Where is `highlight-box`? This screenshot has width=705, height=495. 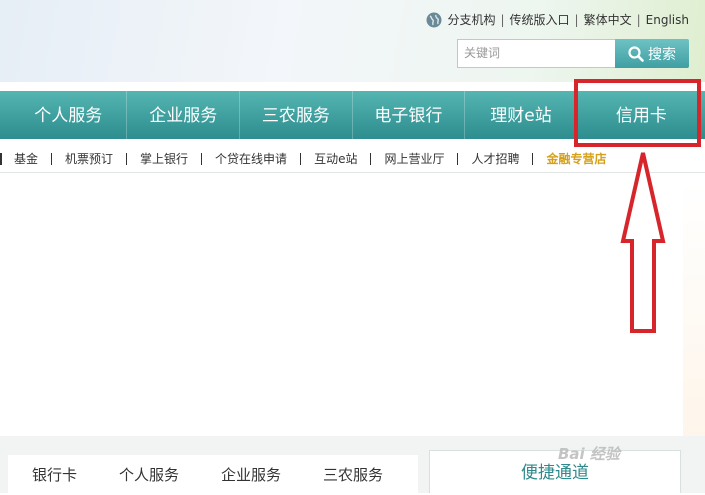
highlight-box is located at coordinates (637, 113).